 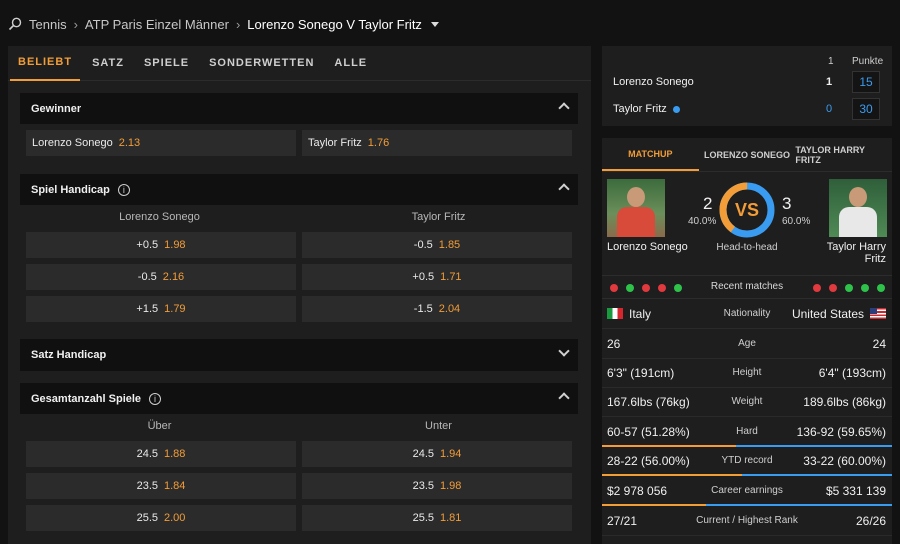 I want to click on player-two-name-line-1: Taylor Harry, so click(x=856, y=247).